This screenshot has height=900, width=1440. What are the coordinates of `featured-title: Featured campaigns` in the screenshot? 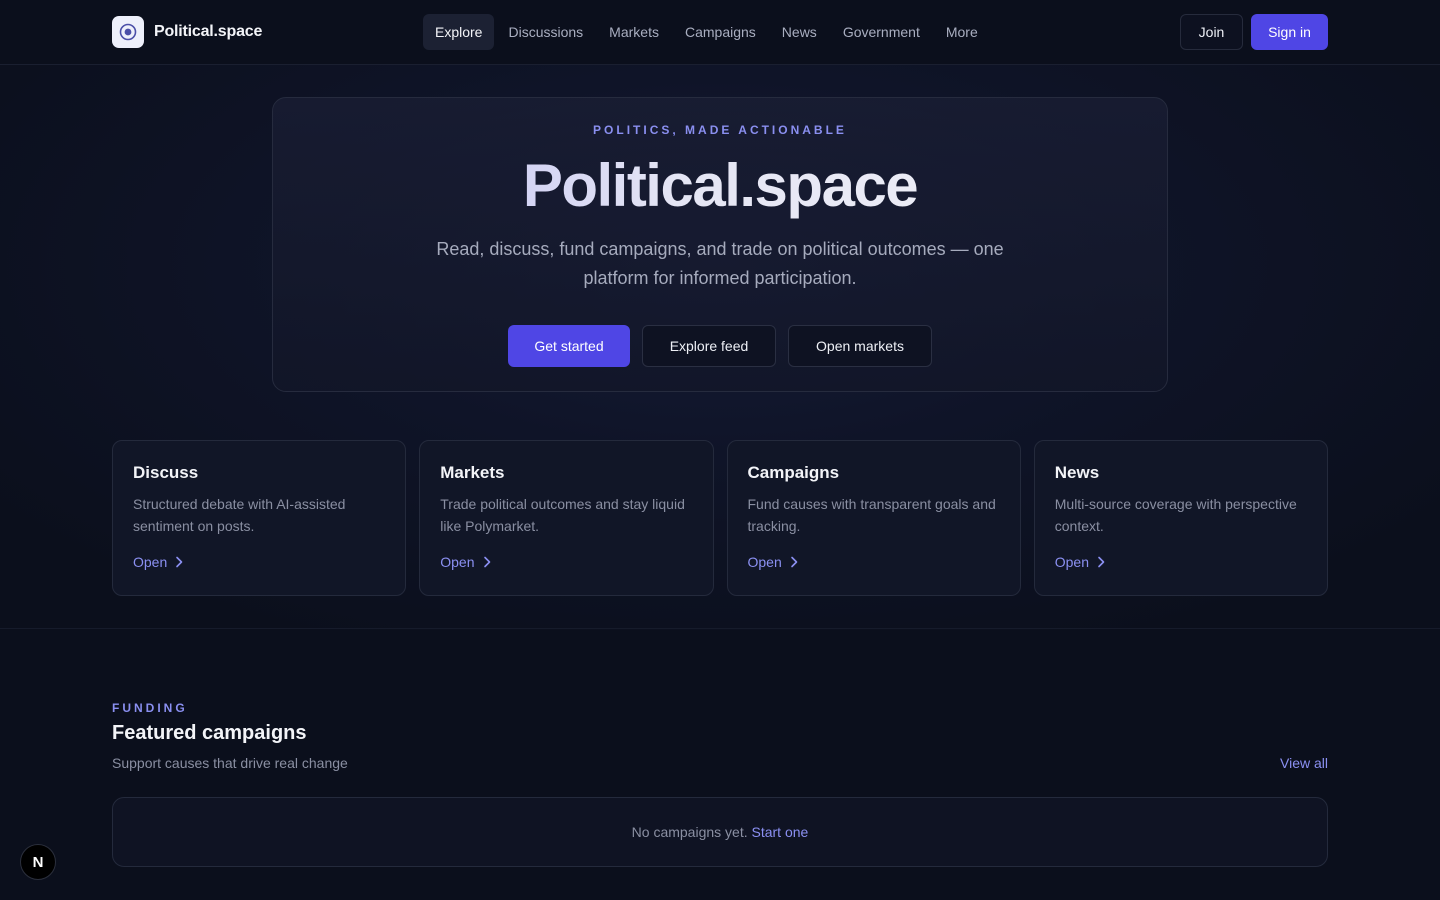 It's located at (209, 733).